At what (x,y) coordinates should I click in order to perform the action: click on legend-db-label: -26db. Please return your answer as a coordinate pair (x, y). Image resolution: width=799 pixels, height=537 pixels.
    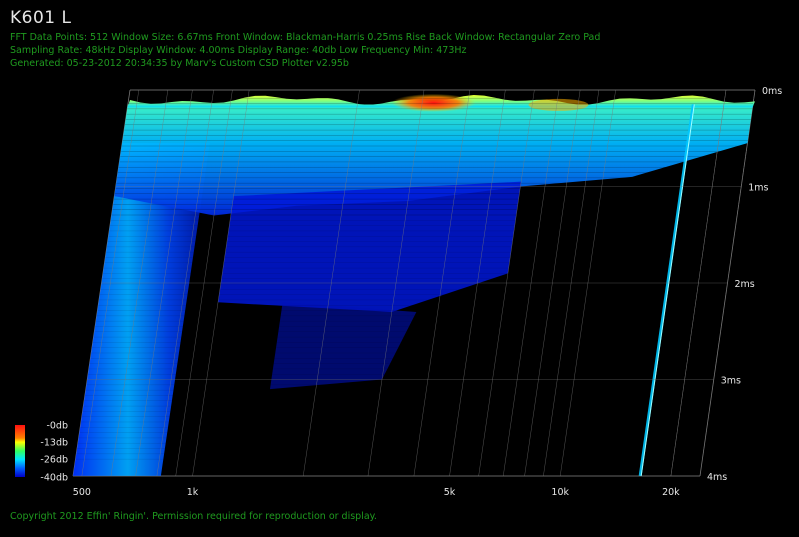
    Looking at the image, I should click on (54, 459).